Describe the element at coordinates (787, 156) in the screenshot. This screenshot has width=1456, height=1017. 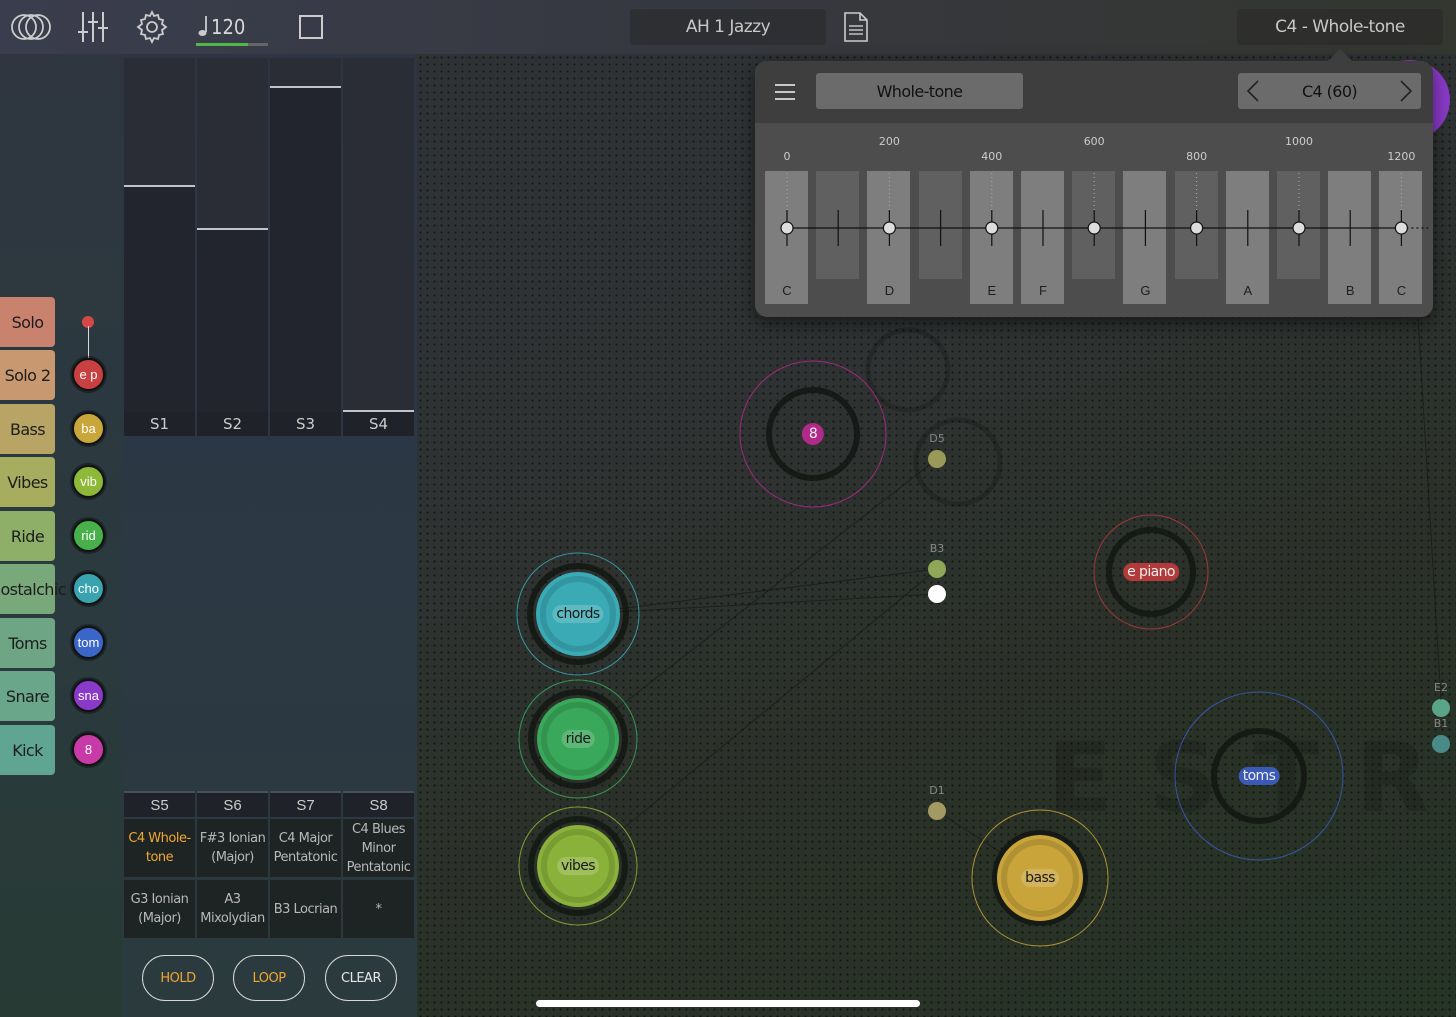
I see `cents-label: 0` at that location.